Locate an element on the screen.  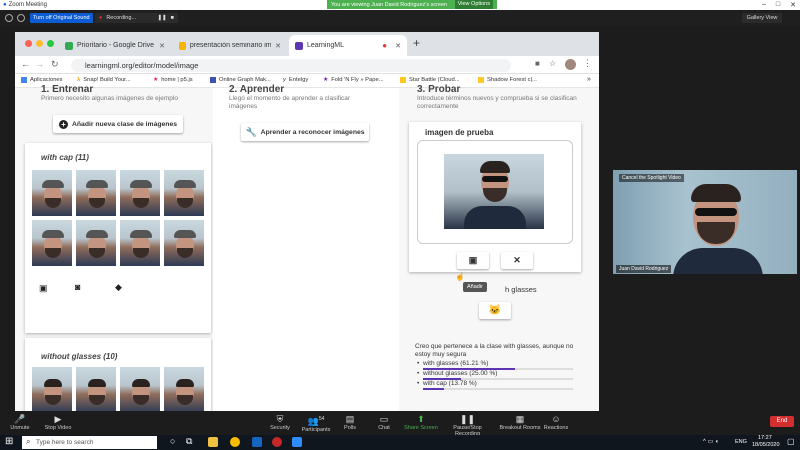
learn-title: 2. Aprender is located at coordinates (257, 89).